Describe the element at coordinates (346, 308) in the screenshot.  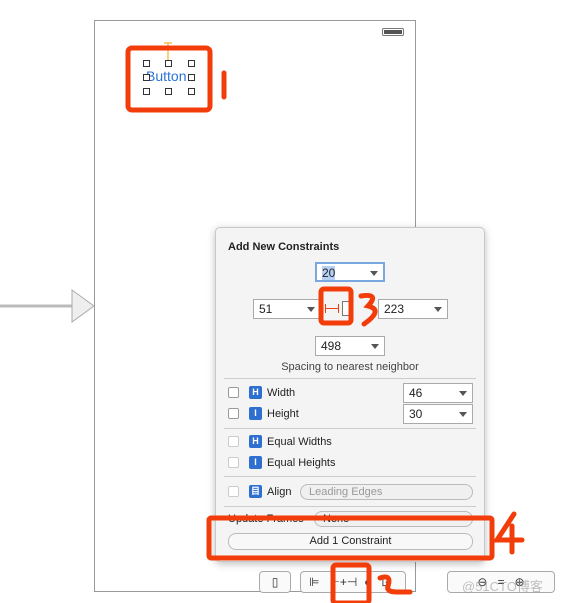
I see `view-placeholder` at that location.